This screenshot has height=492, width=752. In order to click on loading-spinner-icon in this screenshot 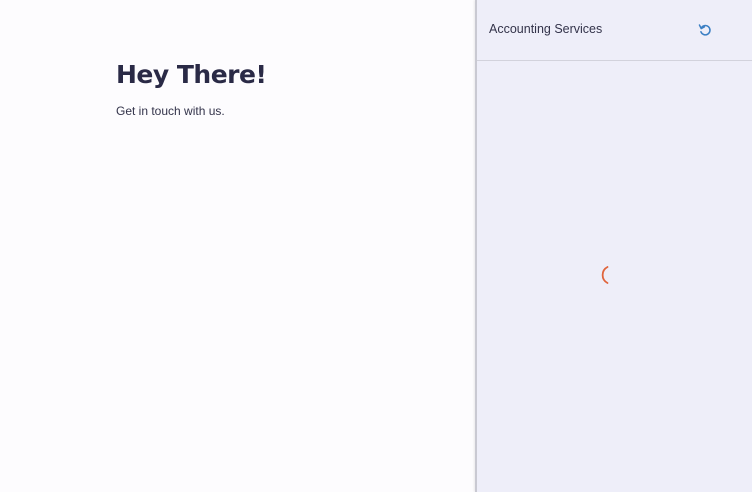, I will do `click(605, 275)`.